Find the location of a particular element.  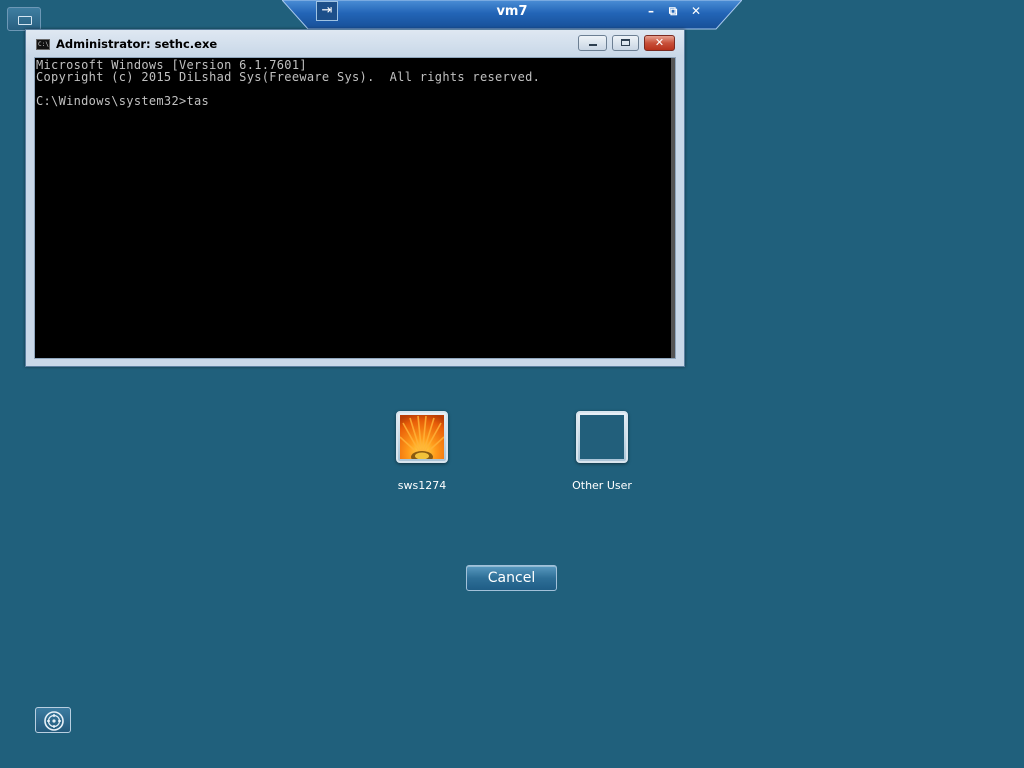

rdp-minimize-button: – is located at coordinates (651, 11).